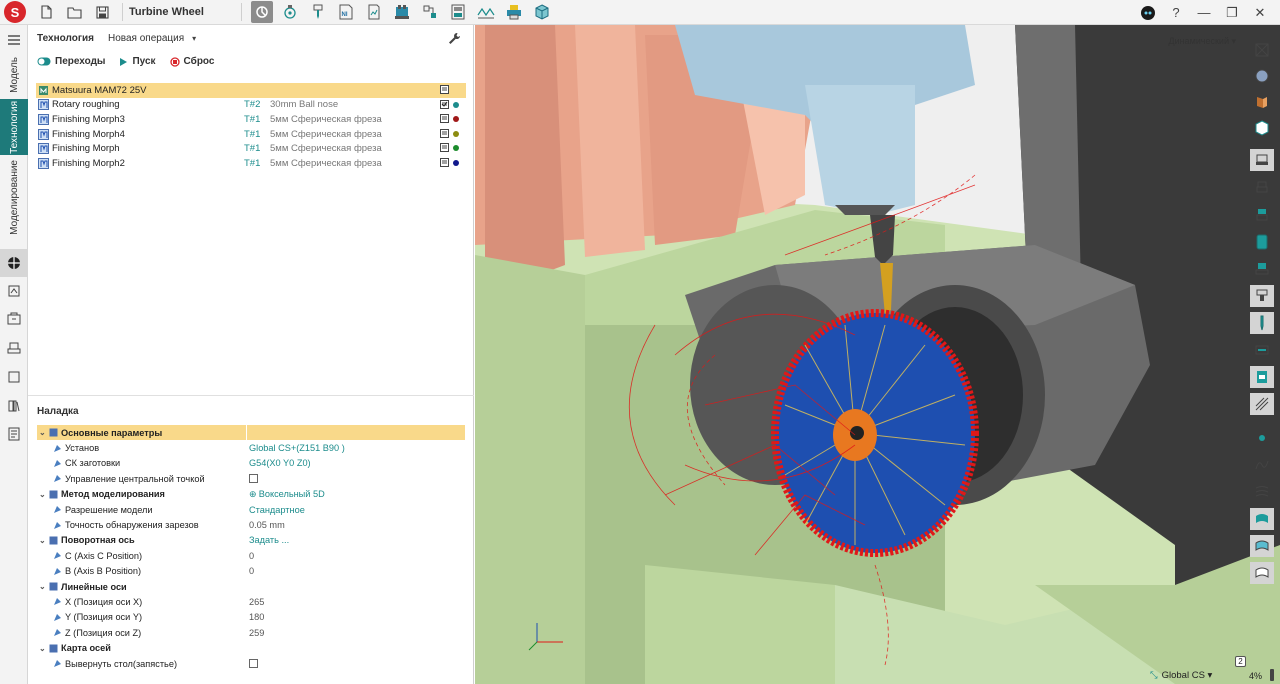 The height and width of the screenshot is (684, 1280). Describe the element at coordinates (486, 12) in the screenshot. I see `toolpath-icon` at that location.